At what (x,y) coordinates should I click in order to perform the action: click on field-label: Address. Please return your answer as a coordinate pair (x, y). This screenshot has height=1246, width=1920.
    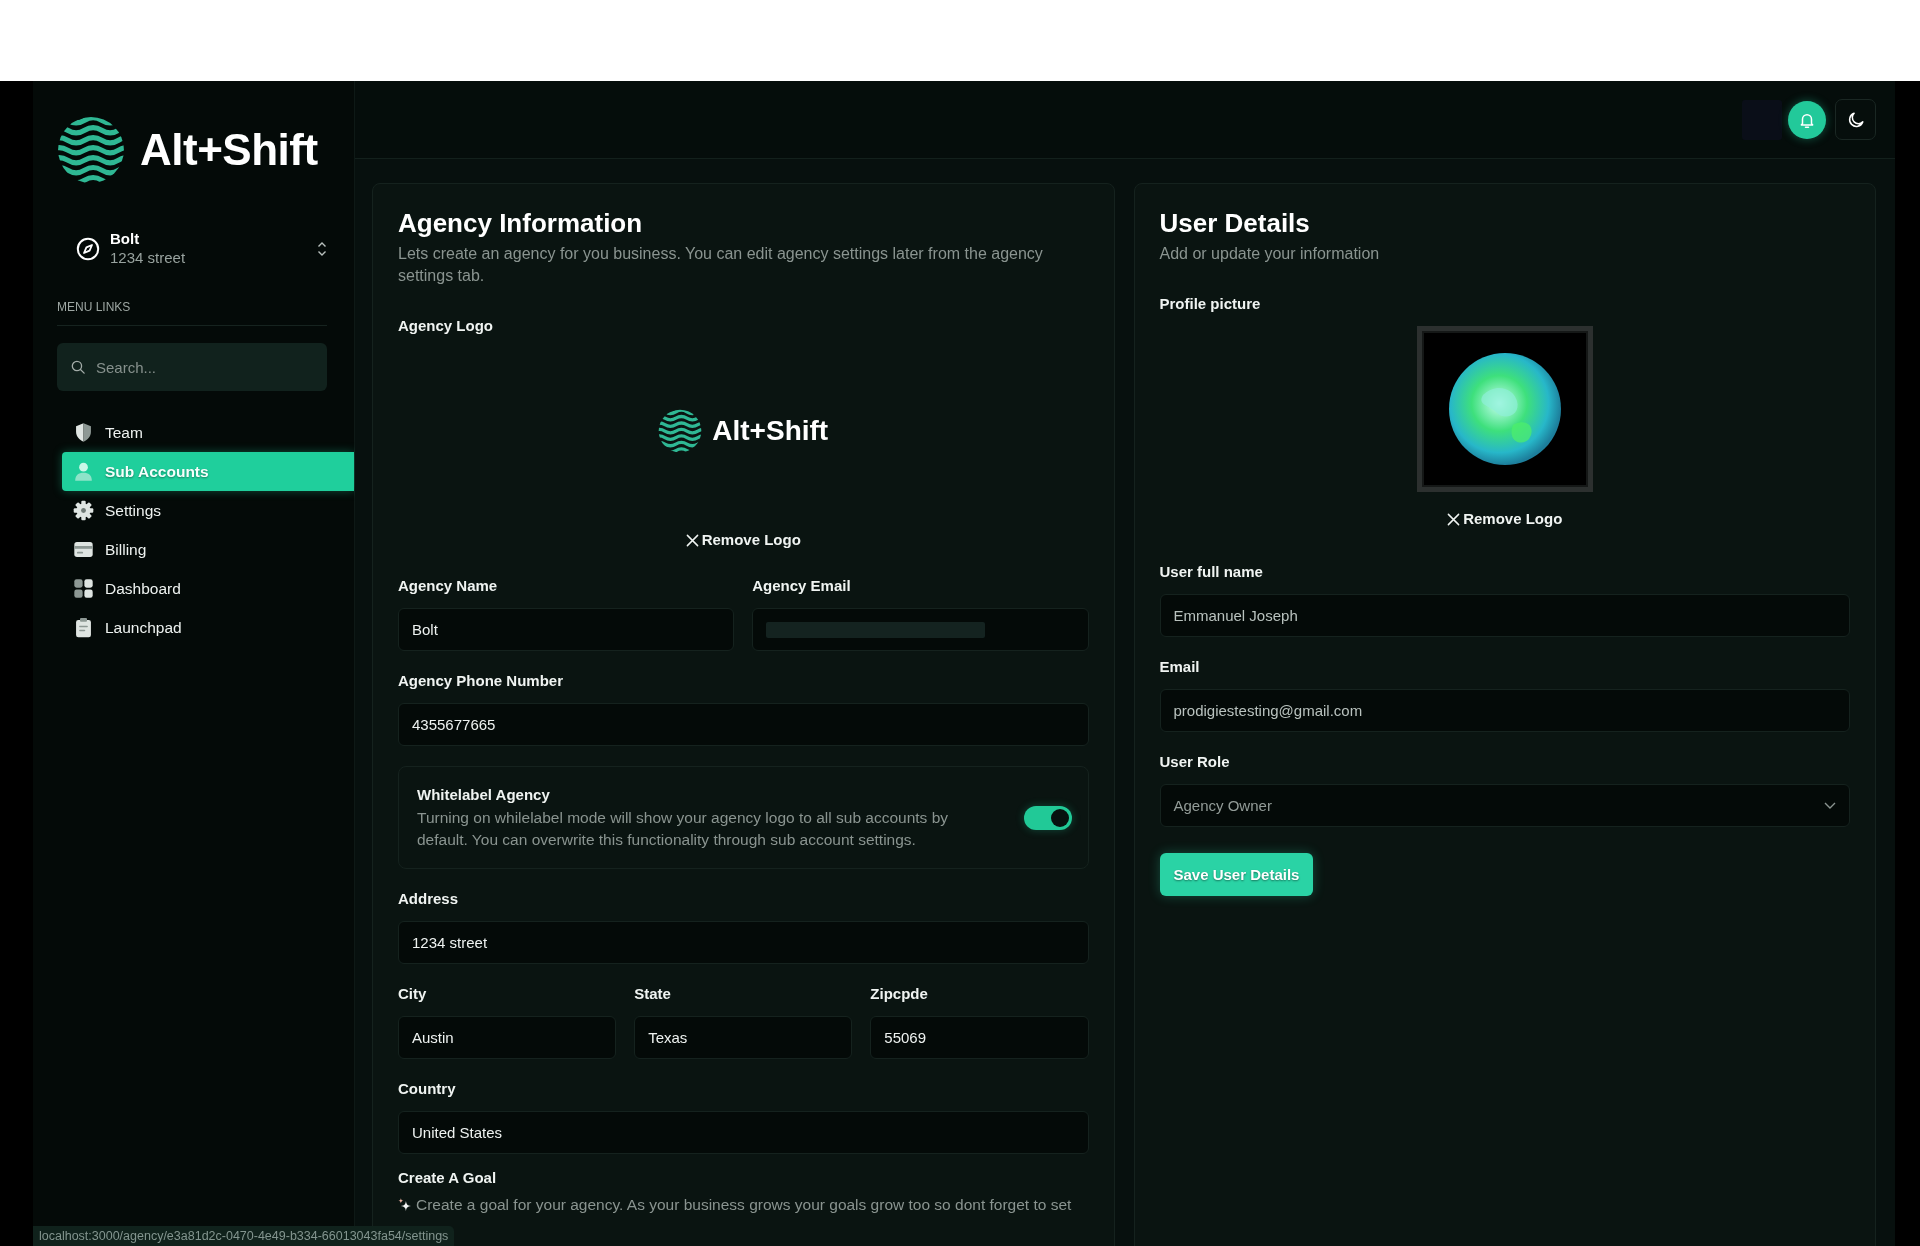
    Looking at the image, I should click on (428, 899).